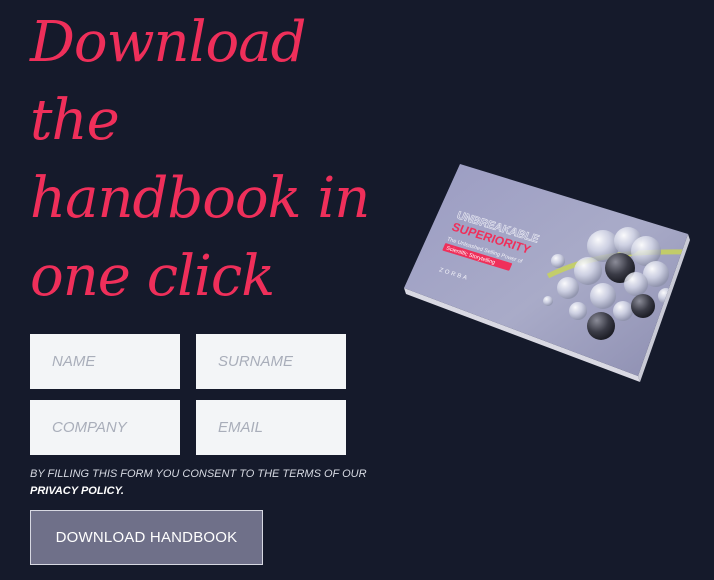  Describe the element at coordinates (77, 491) in the screenshot. I see `privacy-policy-link: PRIVACY POLICY.` at that location.